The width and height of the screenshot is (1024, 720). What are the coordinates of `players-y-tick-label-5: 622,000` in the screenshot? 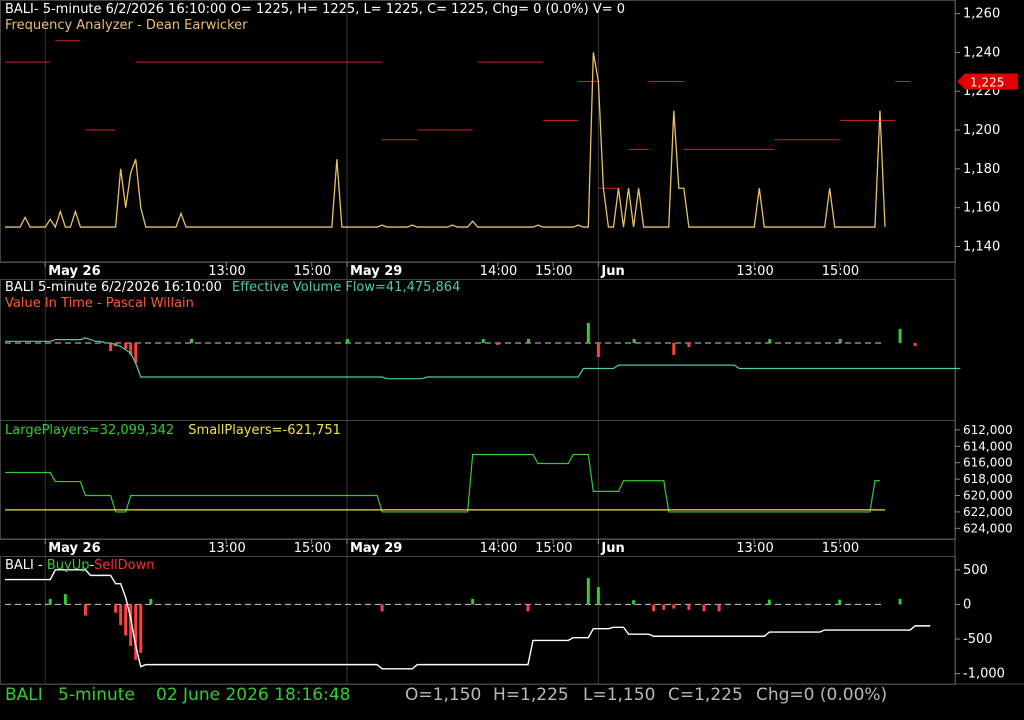 It's located at (988, 512).